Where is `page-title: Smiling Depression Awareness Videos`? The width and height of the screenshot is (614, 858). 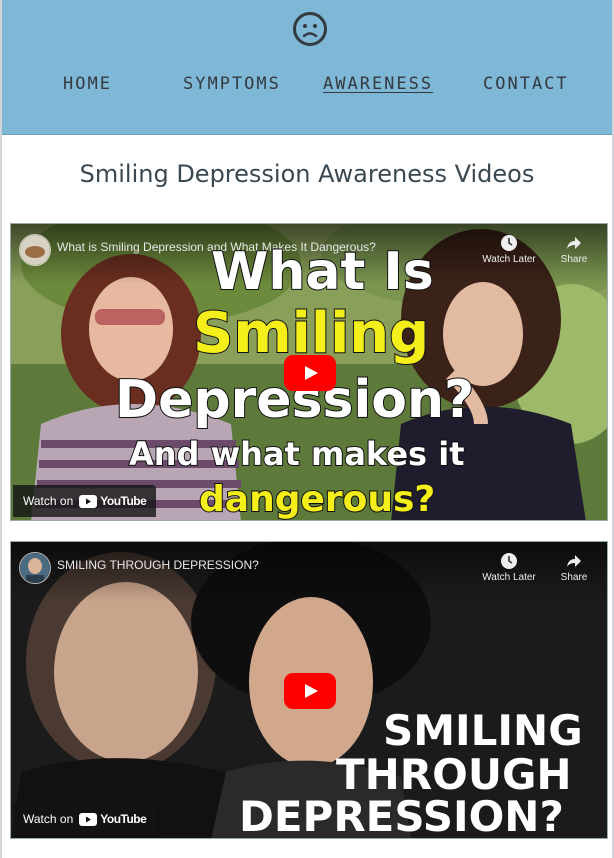 page-title: Smiling Depression Awareness Videos is located at coordinates (307, 174).